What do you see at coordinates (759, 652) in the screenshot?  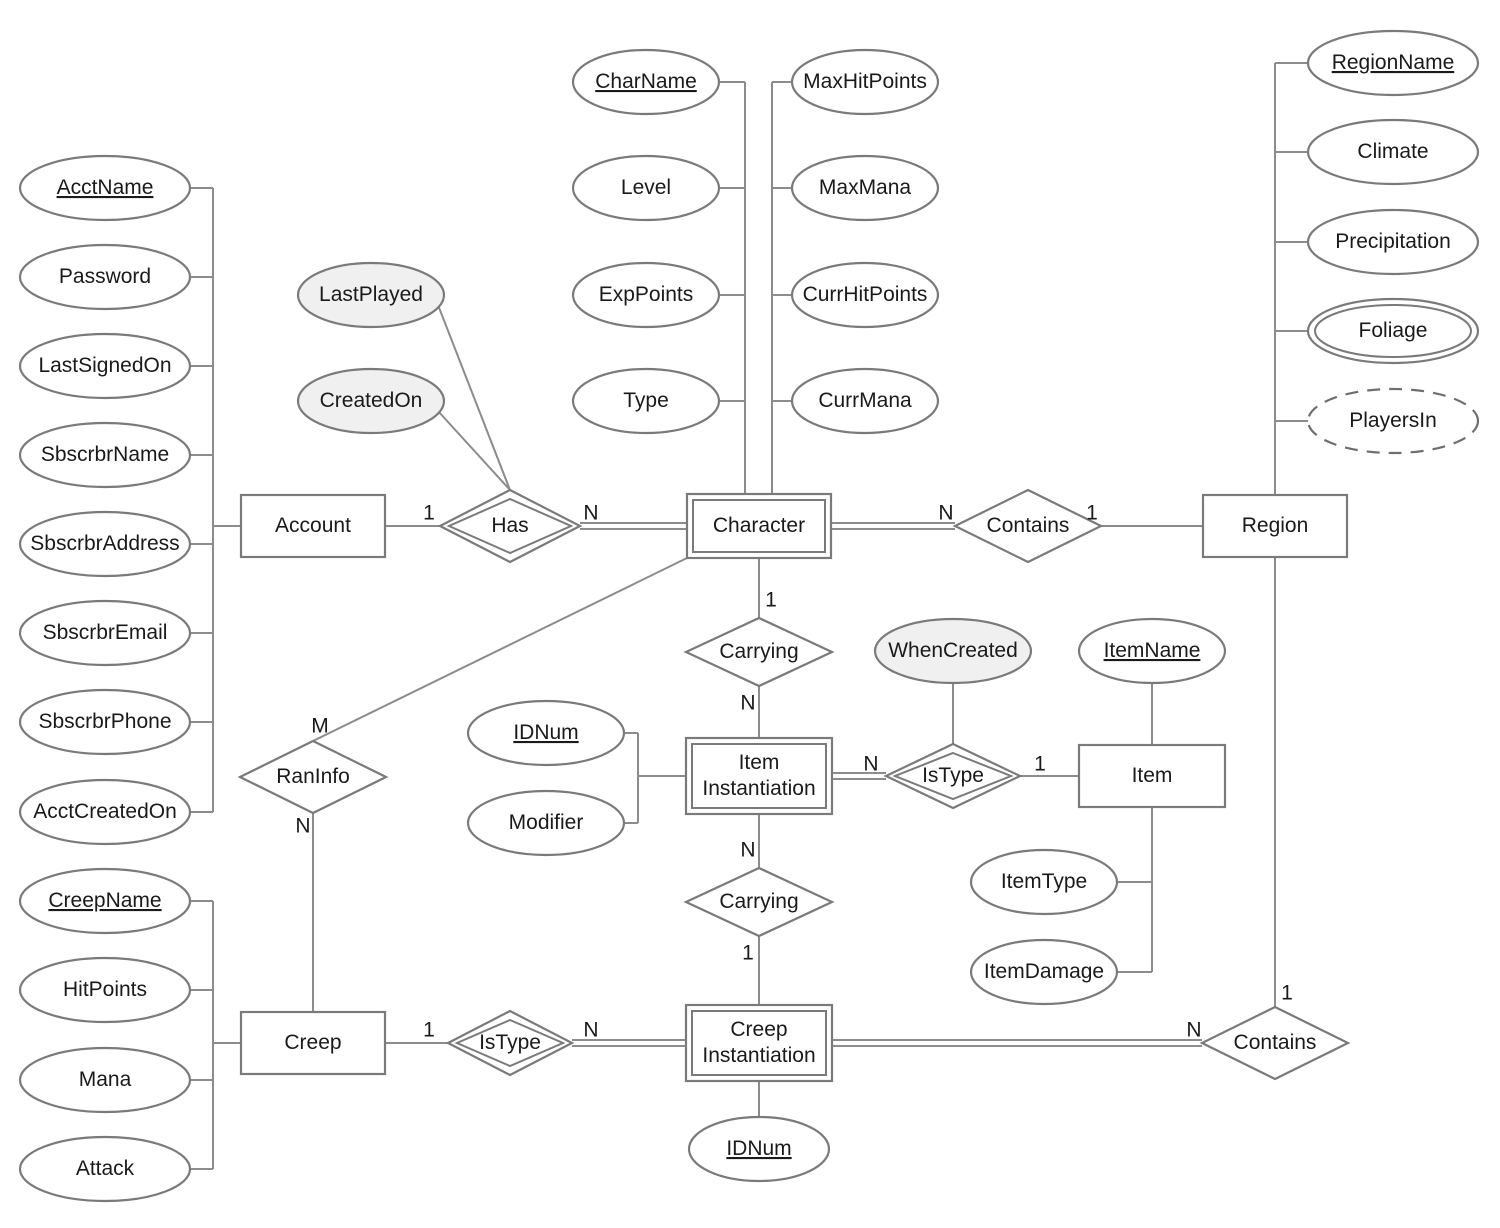 I see `relationship-carrying-char-item: Carrying` at bounding box center [759, 652].